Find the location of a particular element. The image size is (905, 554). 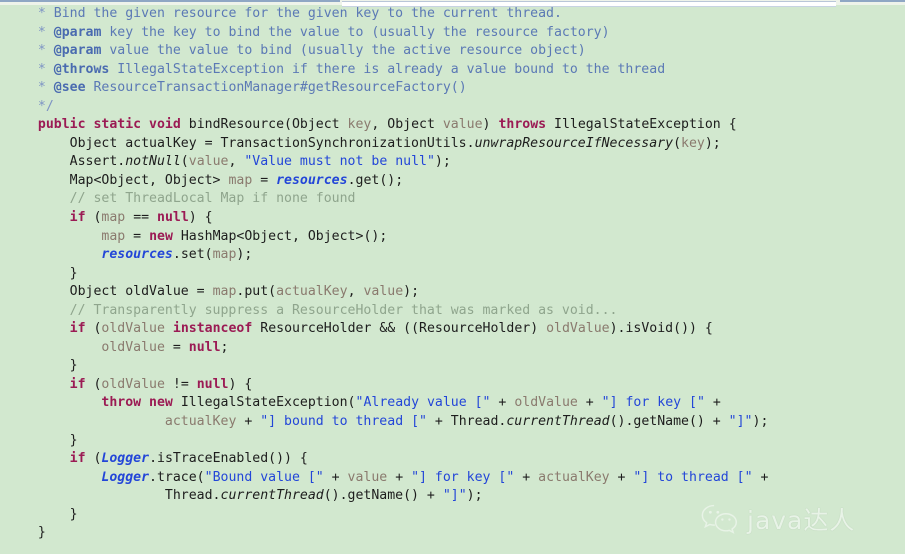

code-line: // set ThreadLocal Map if none found is located at coordinates (452, 199).